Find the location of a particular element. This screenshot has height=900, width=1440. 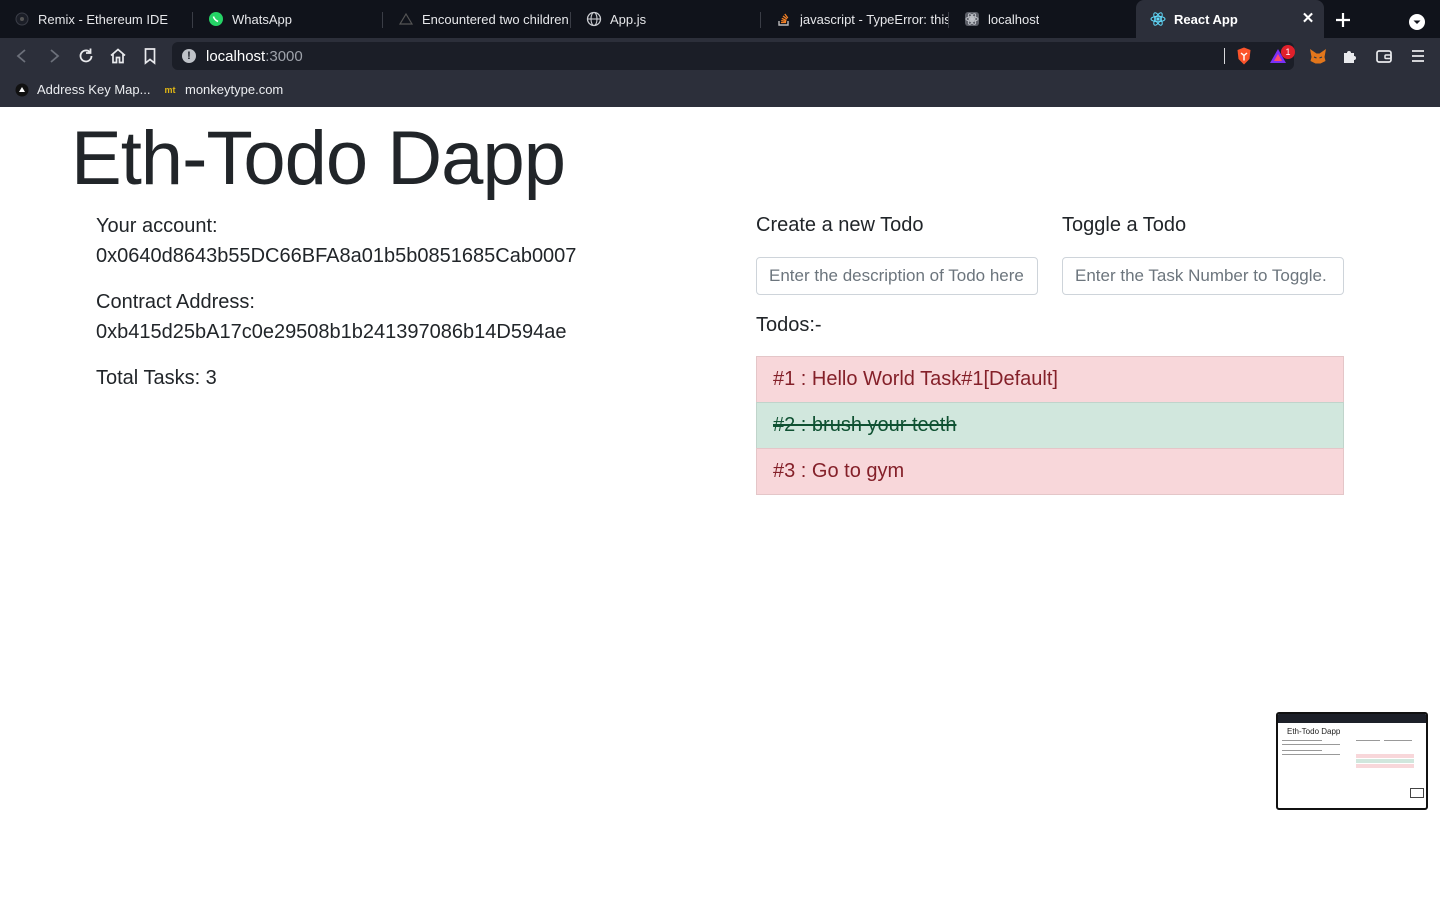

account-label: Your account: is located at coordinates (157, 226).